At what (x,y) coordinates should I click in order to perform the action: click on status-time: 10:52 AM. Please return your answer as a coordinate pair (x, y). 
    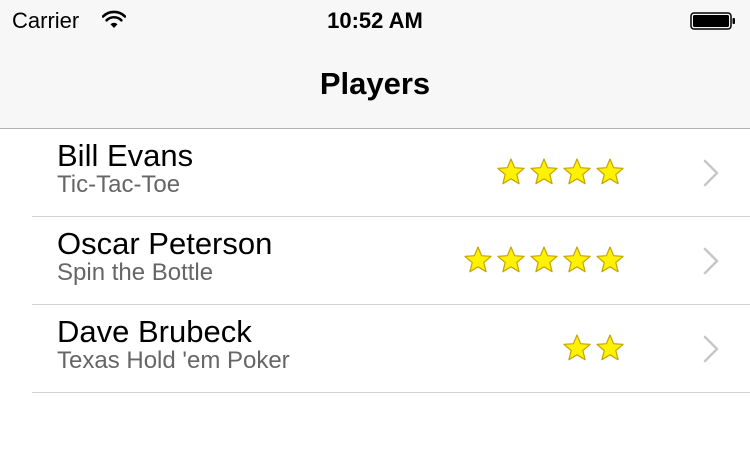
    Looking at the image, I should click on (375, 20).